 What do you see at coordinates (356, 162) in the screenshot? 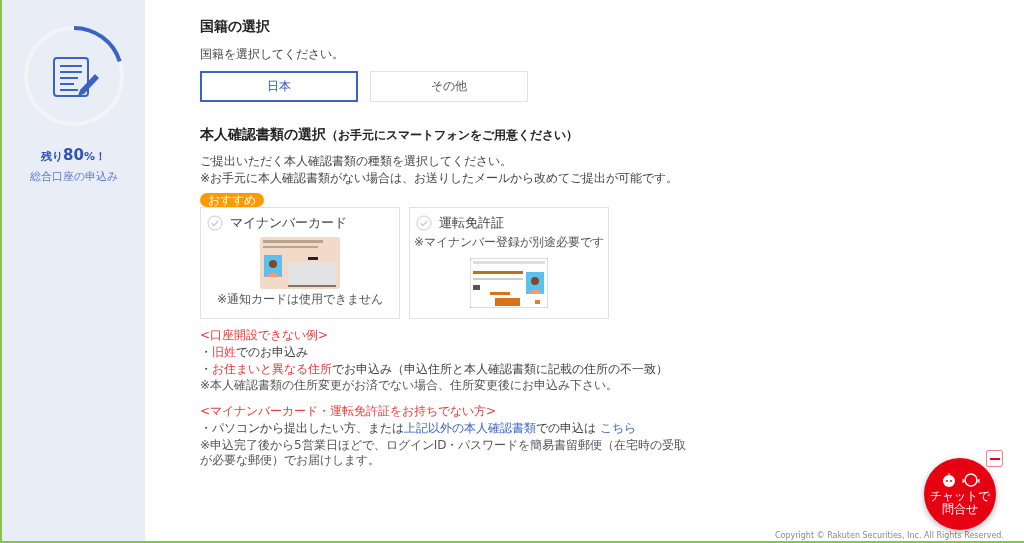
I see `instruction-text: ご提出いただく本人確認書類の種類を選択してください。` at bounding box center [356, 162].